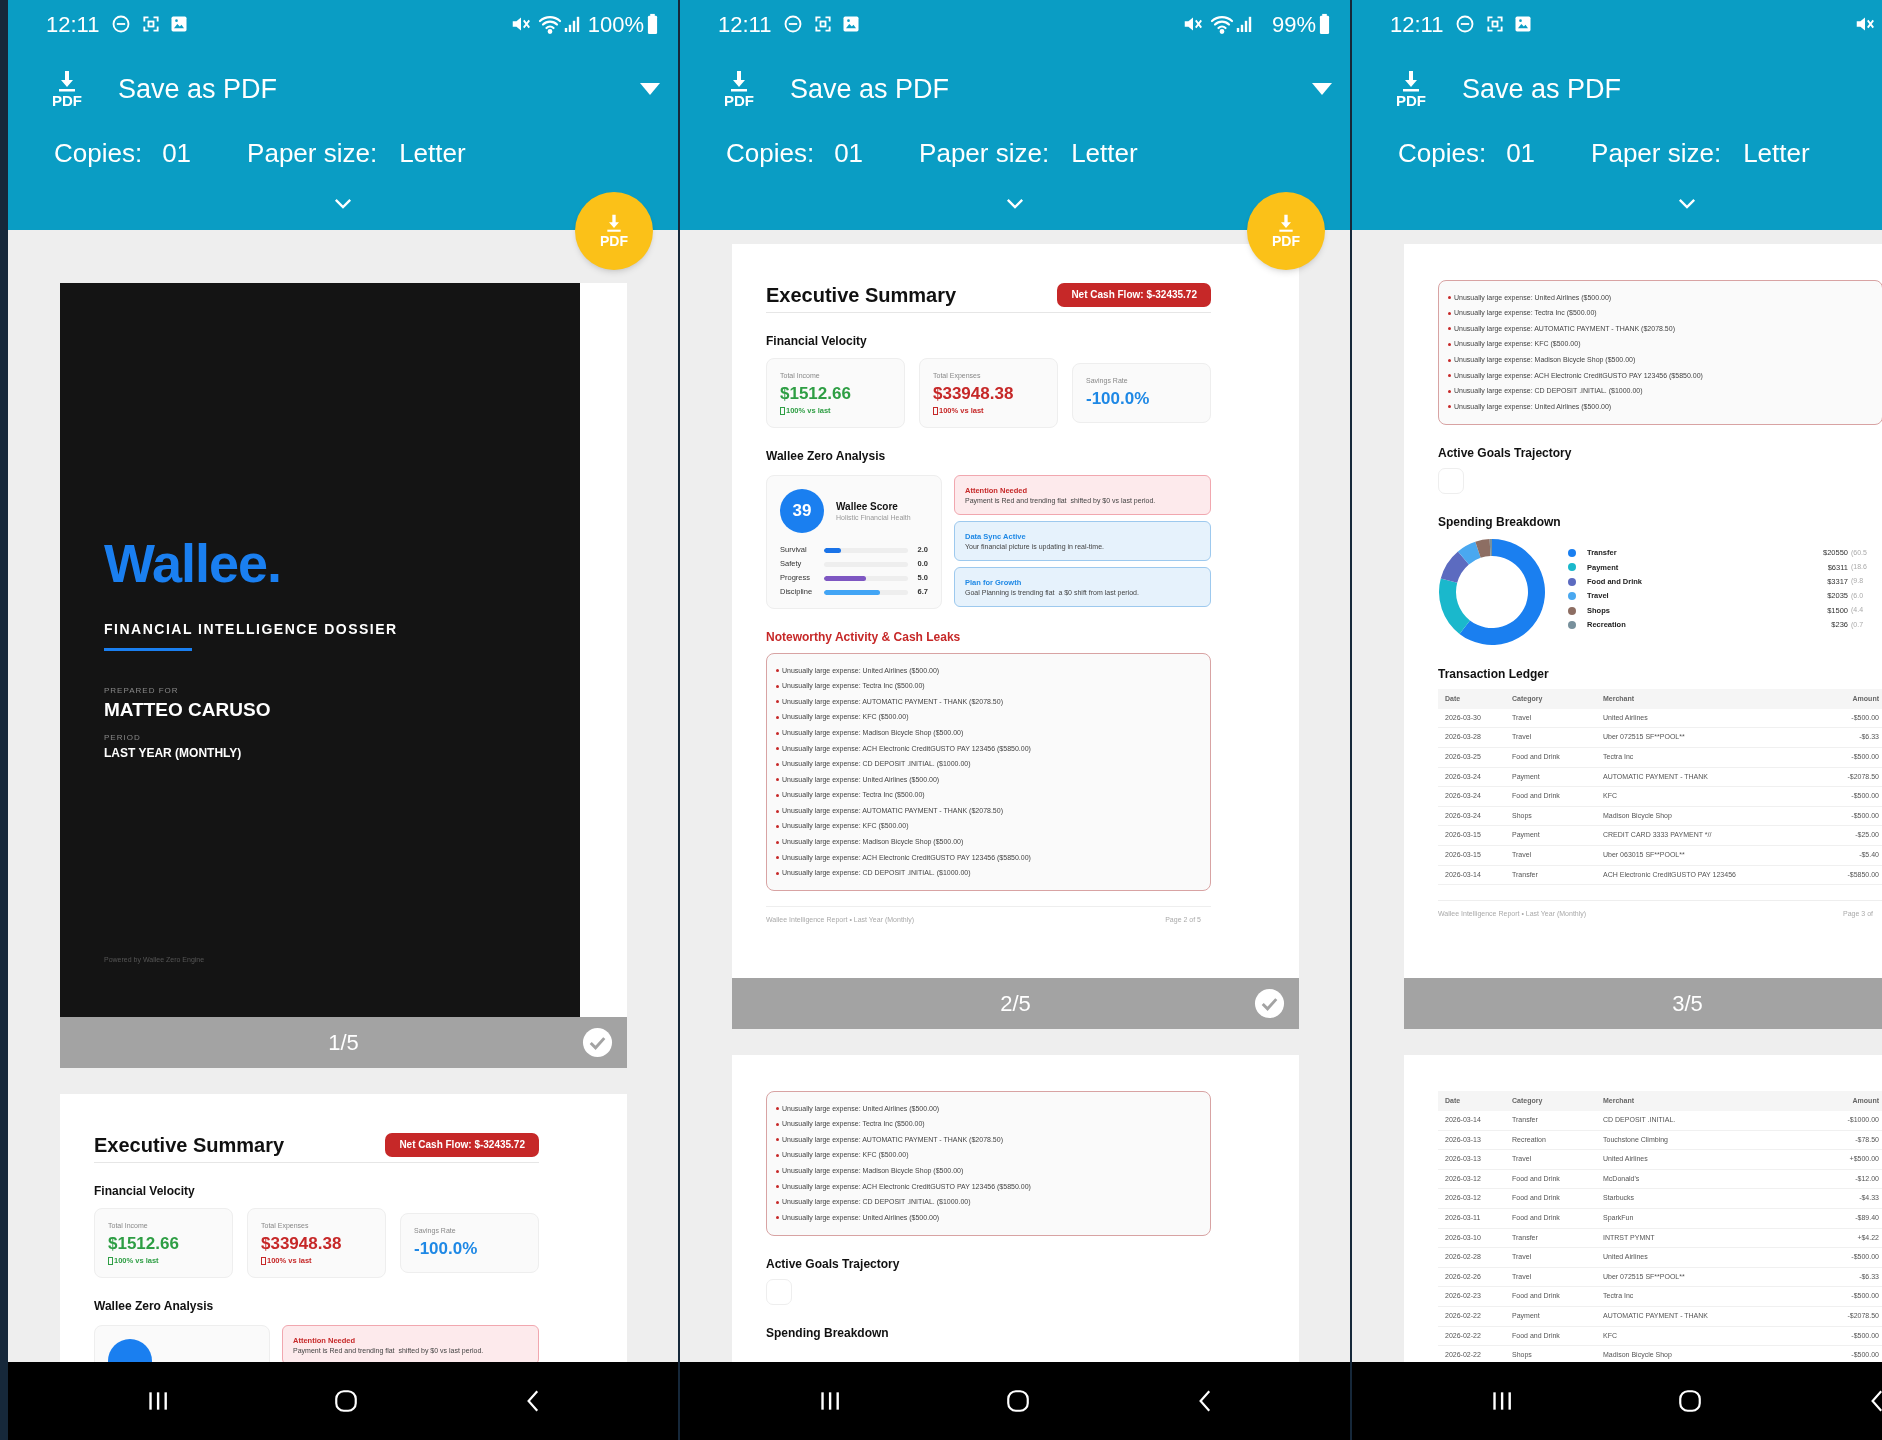  I want to click on cover-subtitle: FINANCIAL INTELLIGENCE DOSSIER, so click(251, 629).